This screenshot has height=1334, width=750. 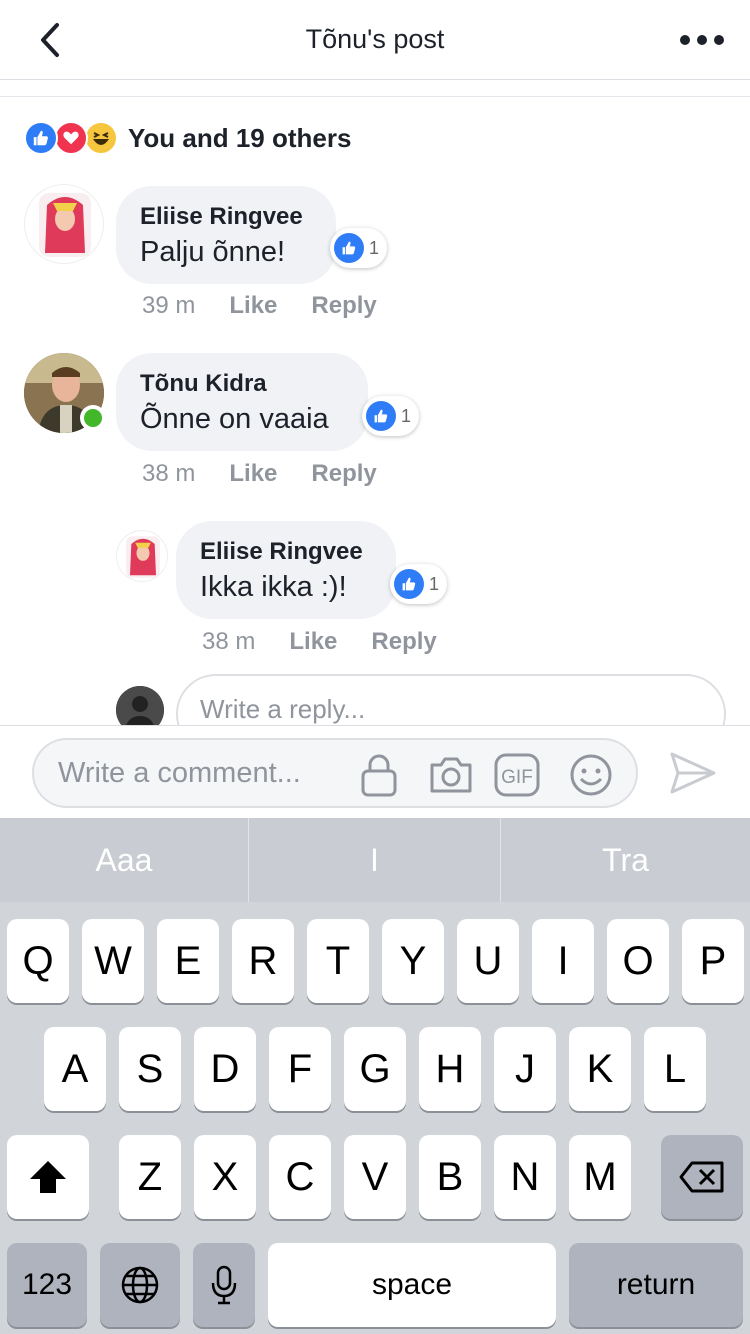 What do you see at coordinates (273, 587) in the screenshot?
I see `comment-text: Ikka ikka :)!` at bounding box center [273, 587].